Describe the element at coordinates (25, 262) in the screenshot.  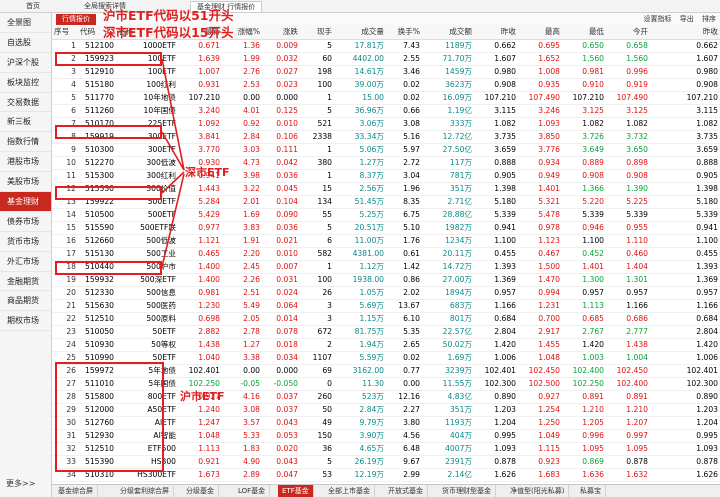
I see `sidebar-item: 外汇市场` at that location.